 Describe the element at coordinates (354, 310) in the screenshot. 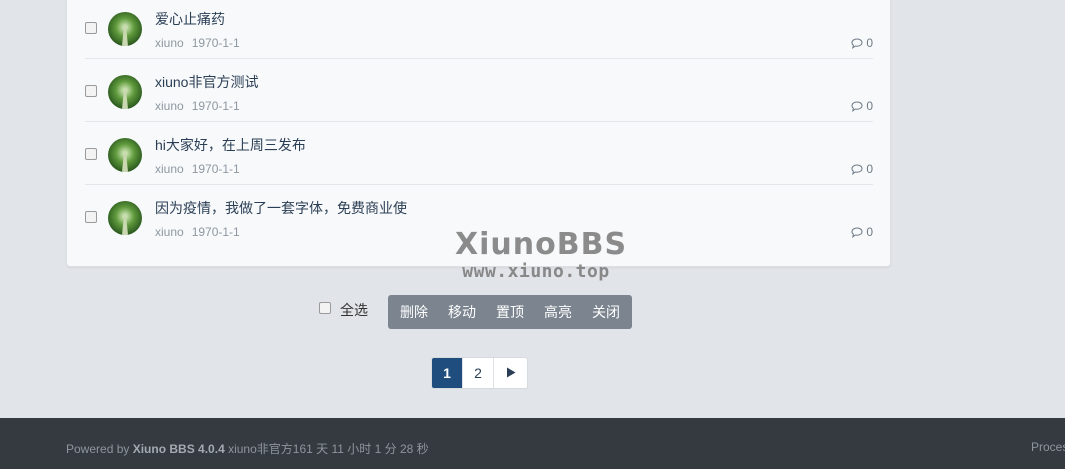

I see `select-all-label: 全选` at that location.